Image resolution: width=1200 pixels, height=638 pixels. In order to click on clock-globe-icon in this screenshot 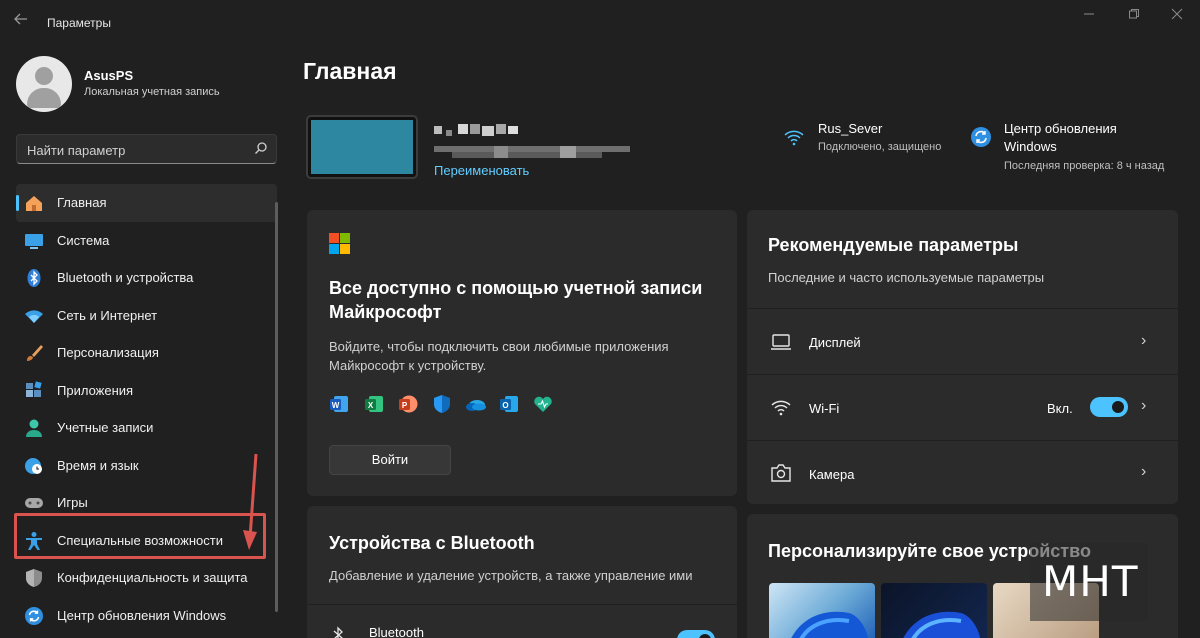, I will do `click(34, 466)`.